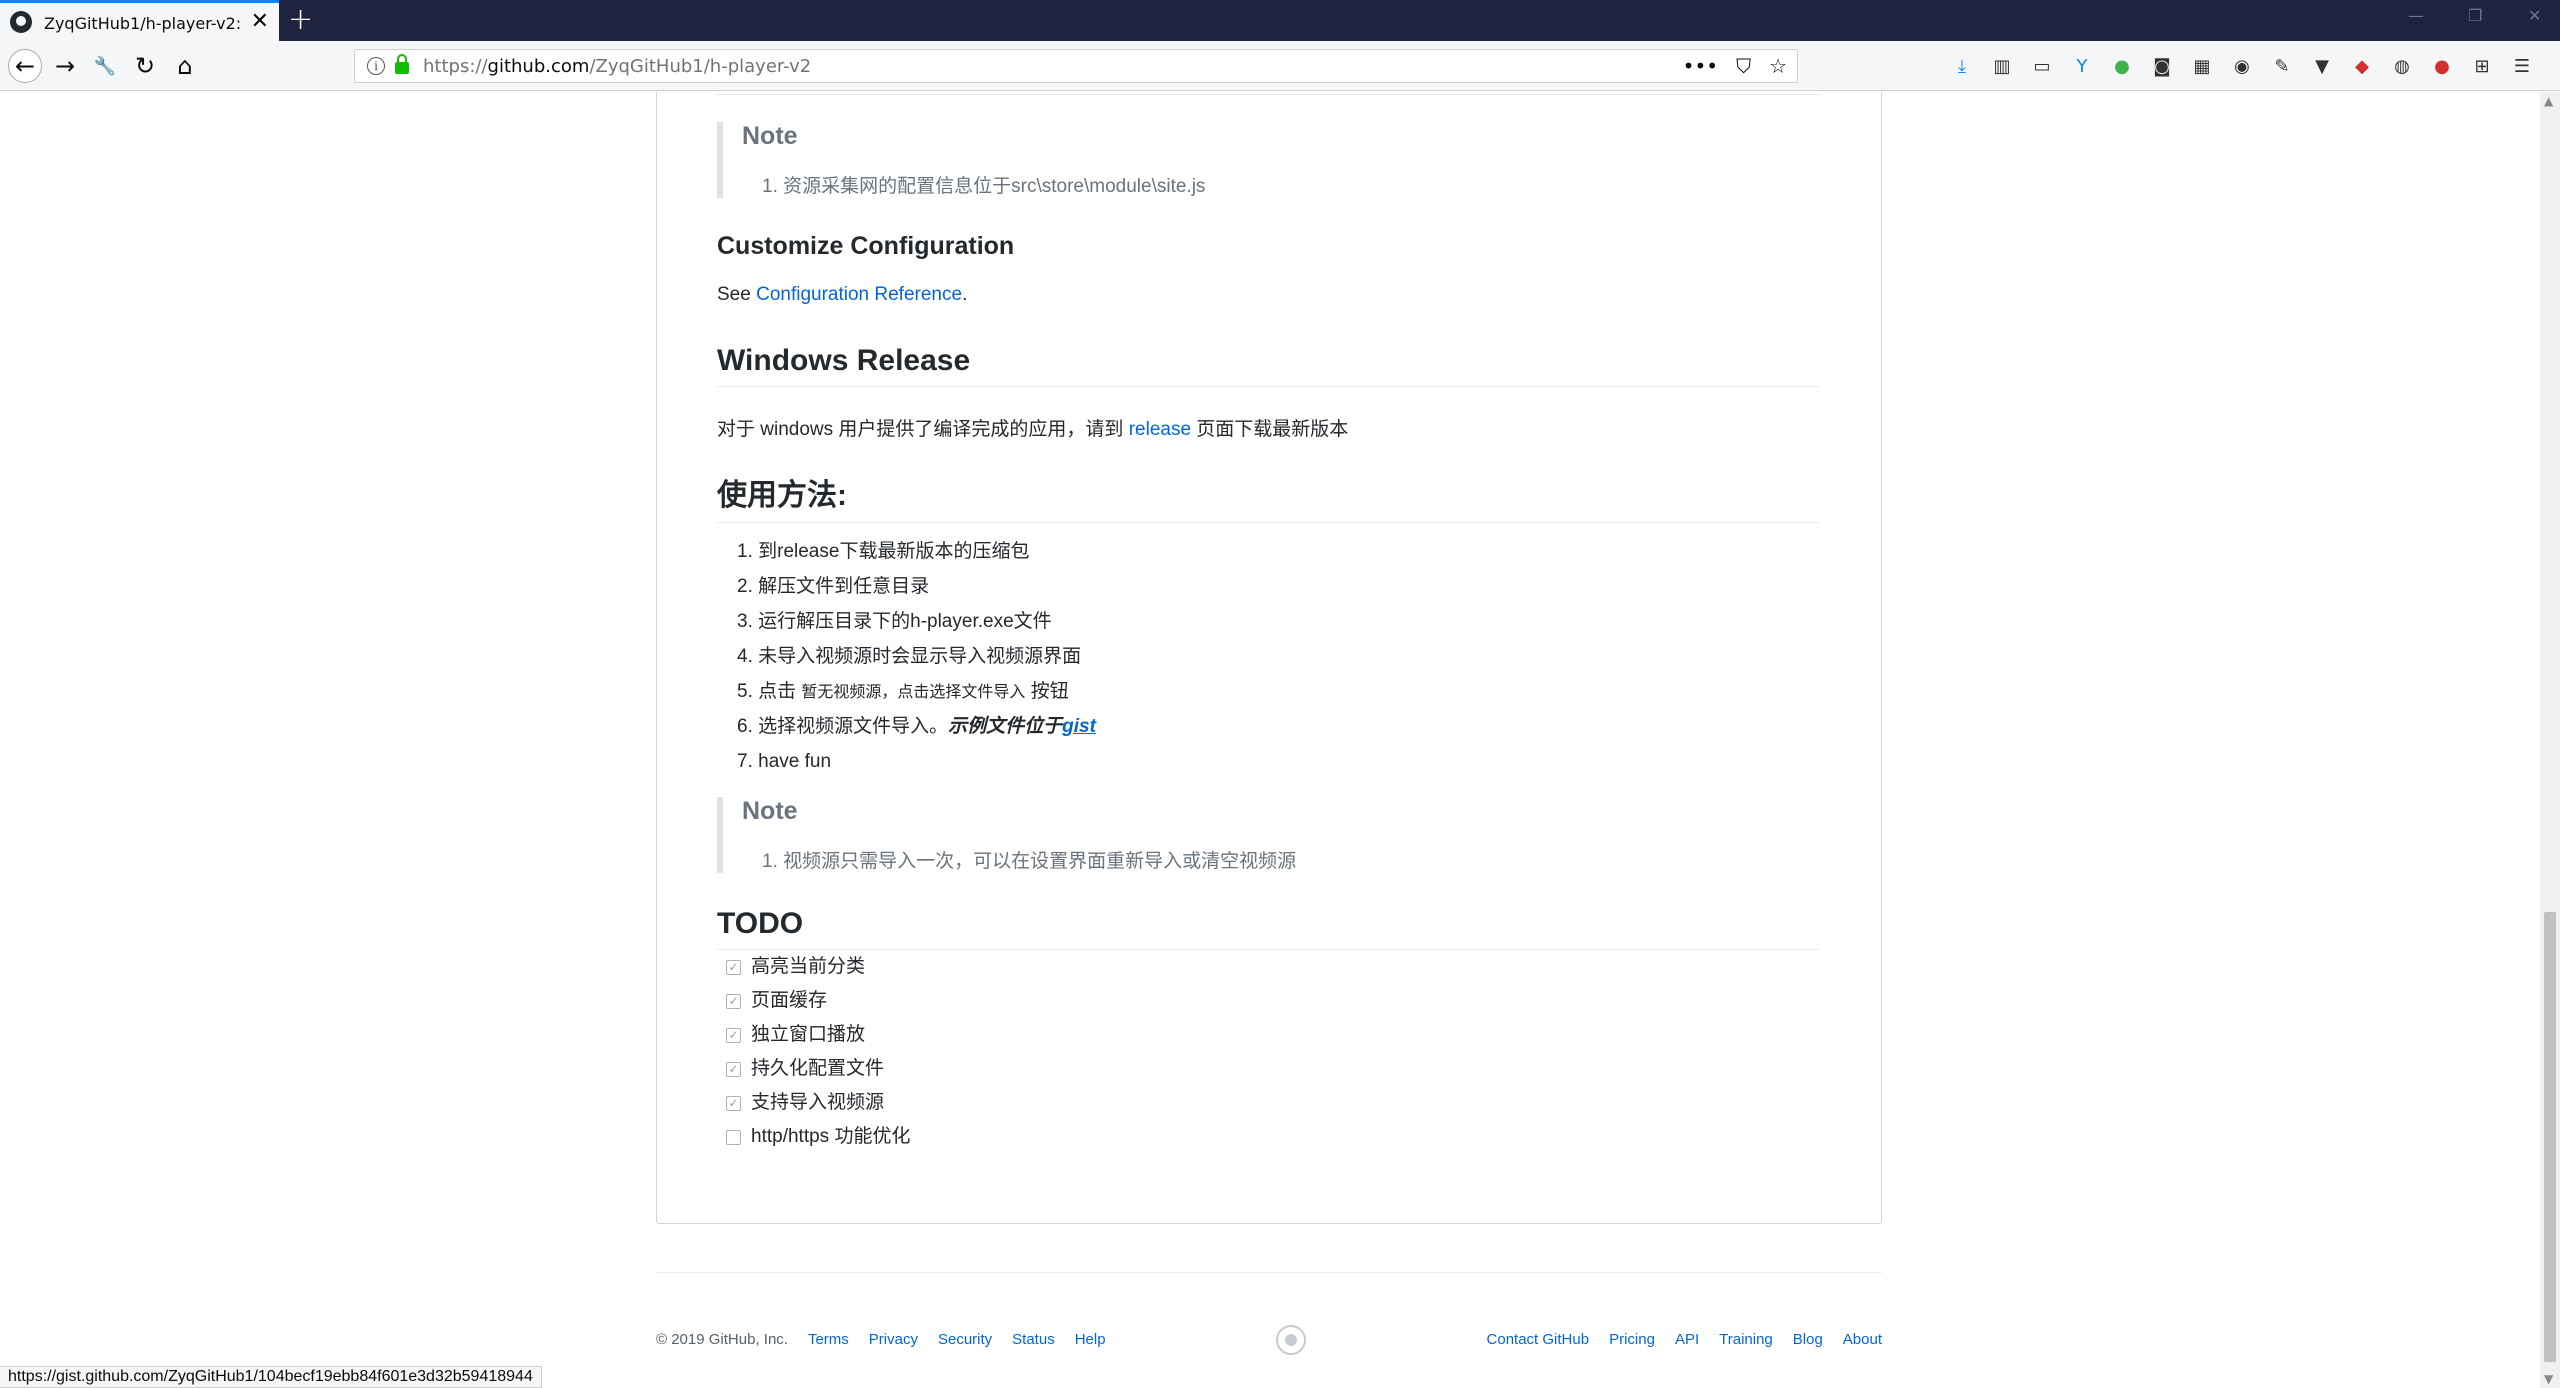 This screenshot has width=2560, height=1388. I want to click on copyright: © 2019 GitHub, Inc., so click(722, 1339).